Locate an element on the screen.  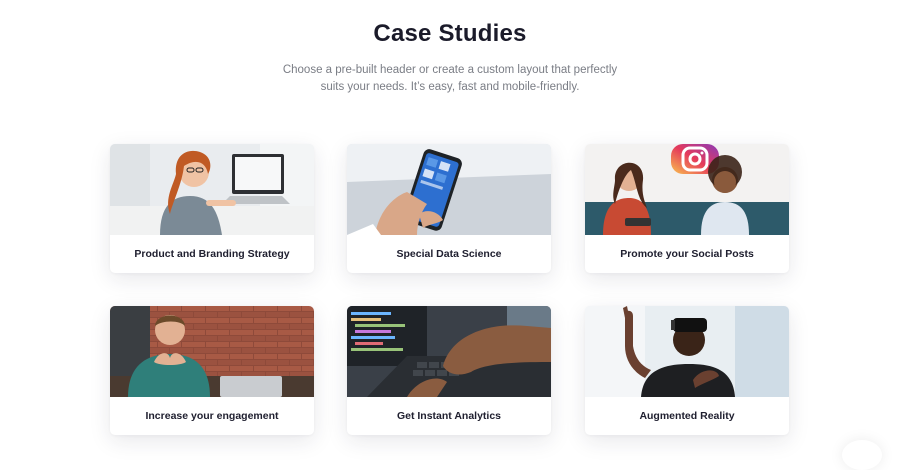
card-image-man-brick-wall is located at coordinates (212, 351).